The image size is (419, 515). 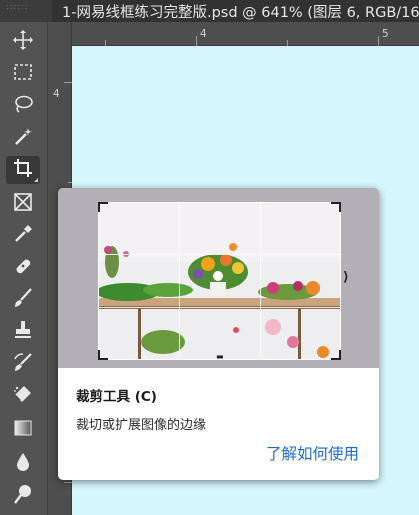 What do you see at coordinates (312, 453) in the screenshot?
I see `learn-how-link: 了解如何使用` at bounding box center [312, 453].